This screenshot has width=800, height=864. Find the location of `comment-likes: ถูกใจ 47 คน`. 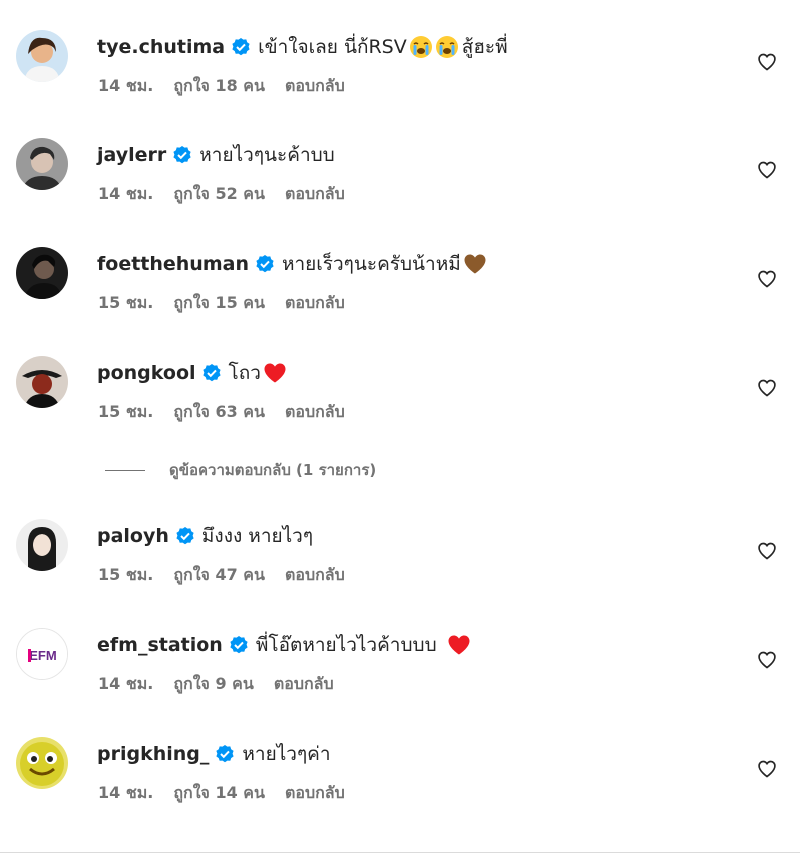

comment-likes: ถูกใจ 47 คน is located at coordinates (219, 575).